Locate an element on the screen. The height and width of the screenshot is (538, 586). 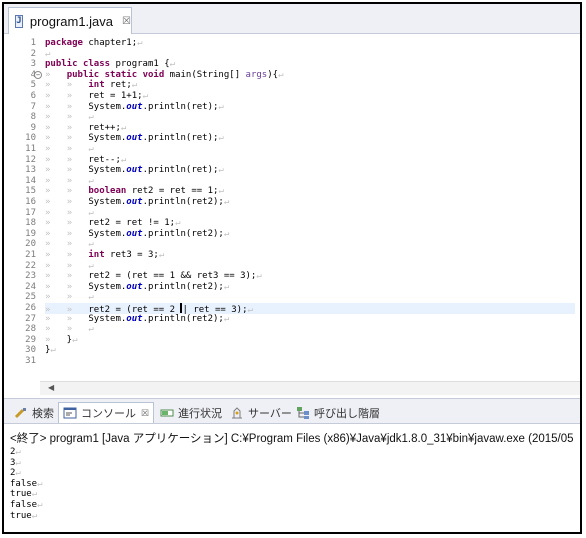
line-number: 17 is located at coordinates (30, 212).